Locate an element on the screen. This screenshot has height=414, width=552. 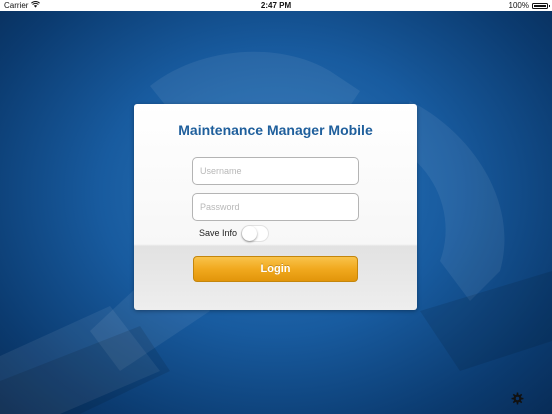
settings-button is located at coordinates (517, 398).